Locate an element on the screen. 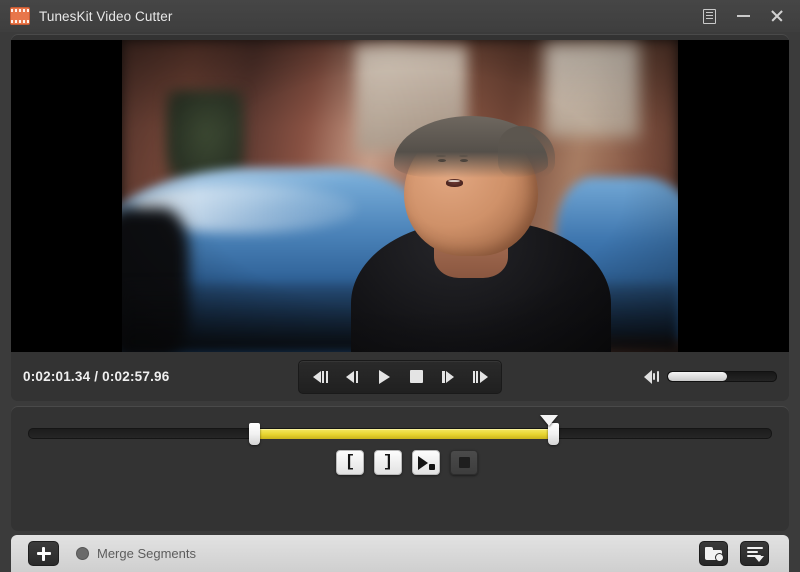 This screenshot has width=800, height=572. transport-bar: 0:02:01.34 / 0:02:57.96 is located at coordinates (400, 376).